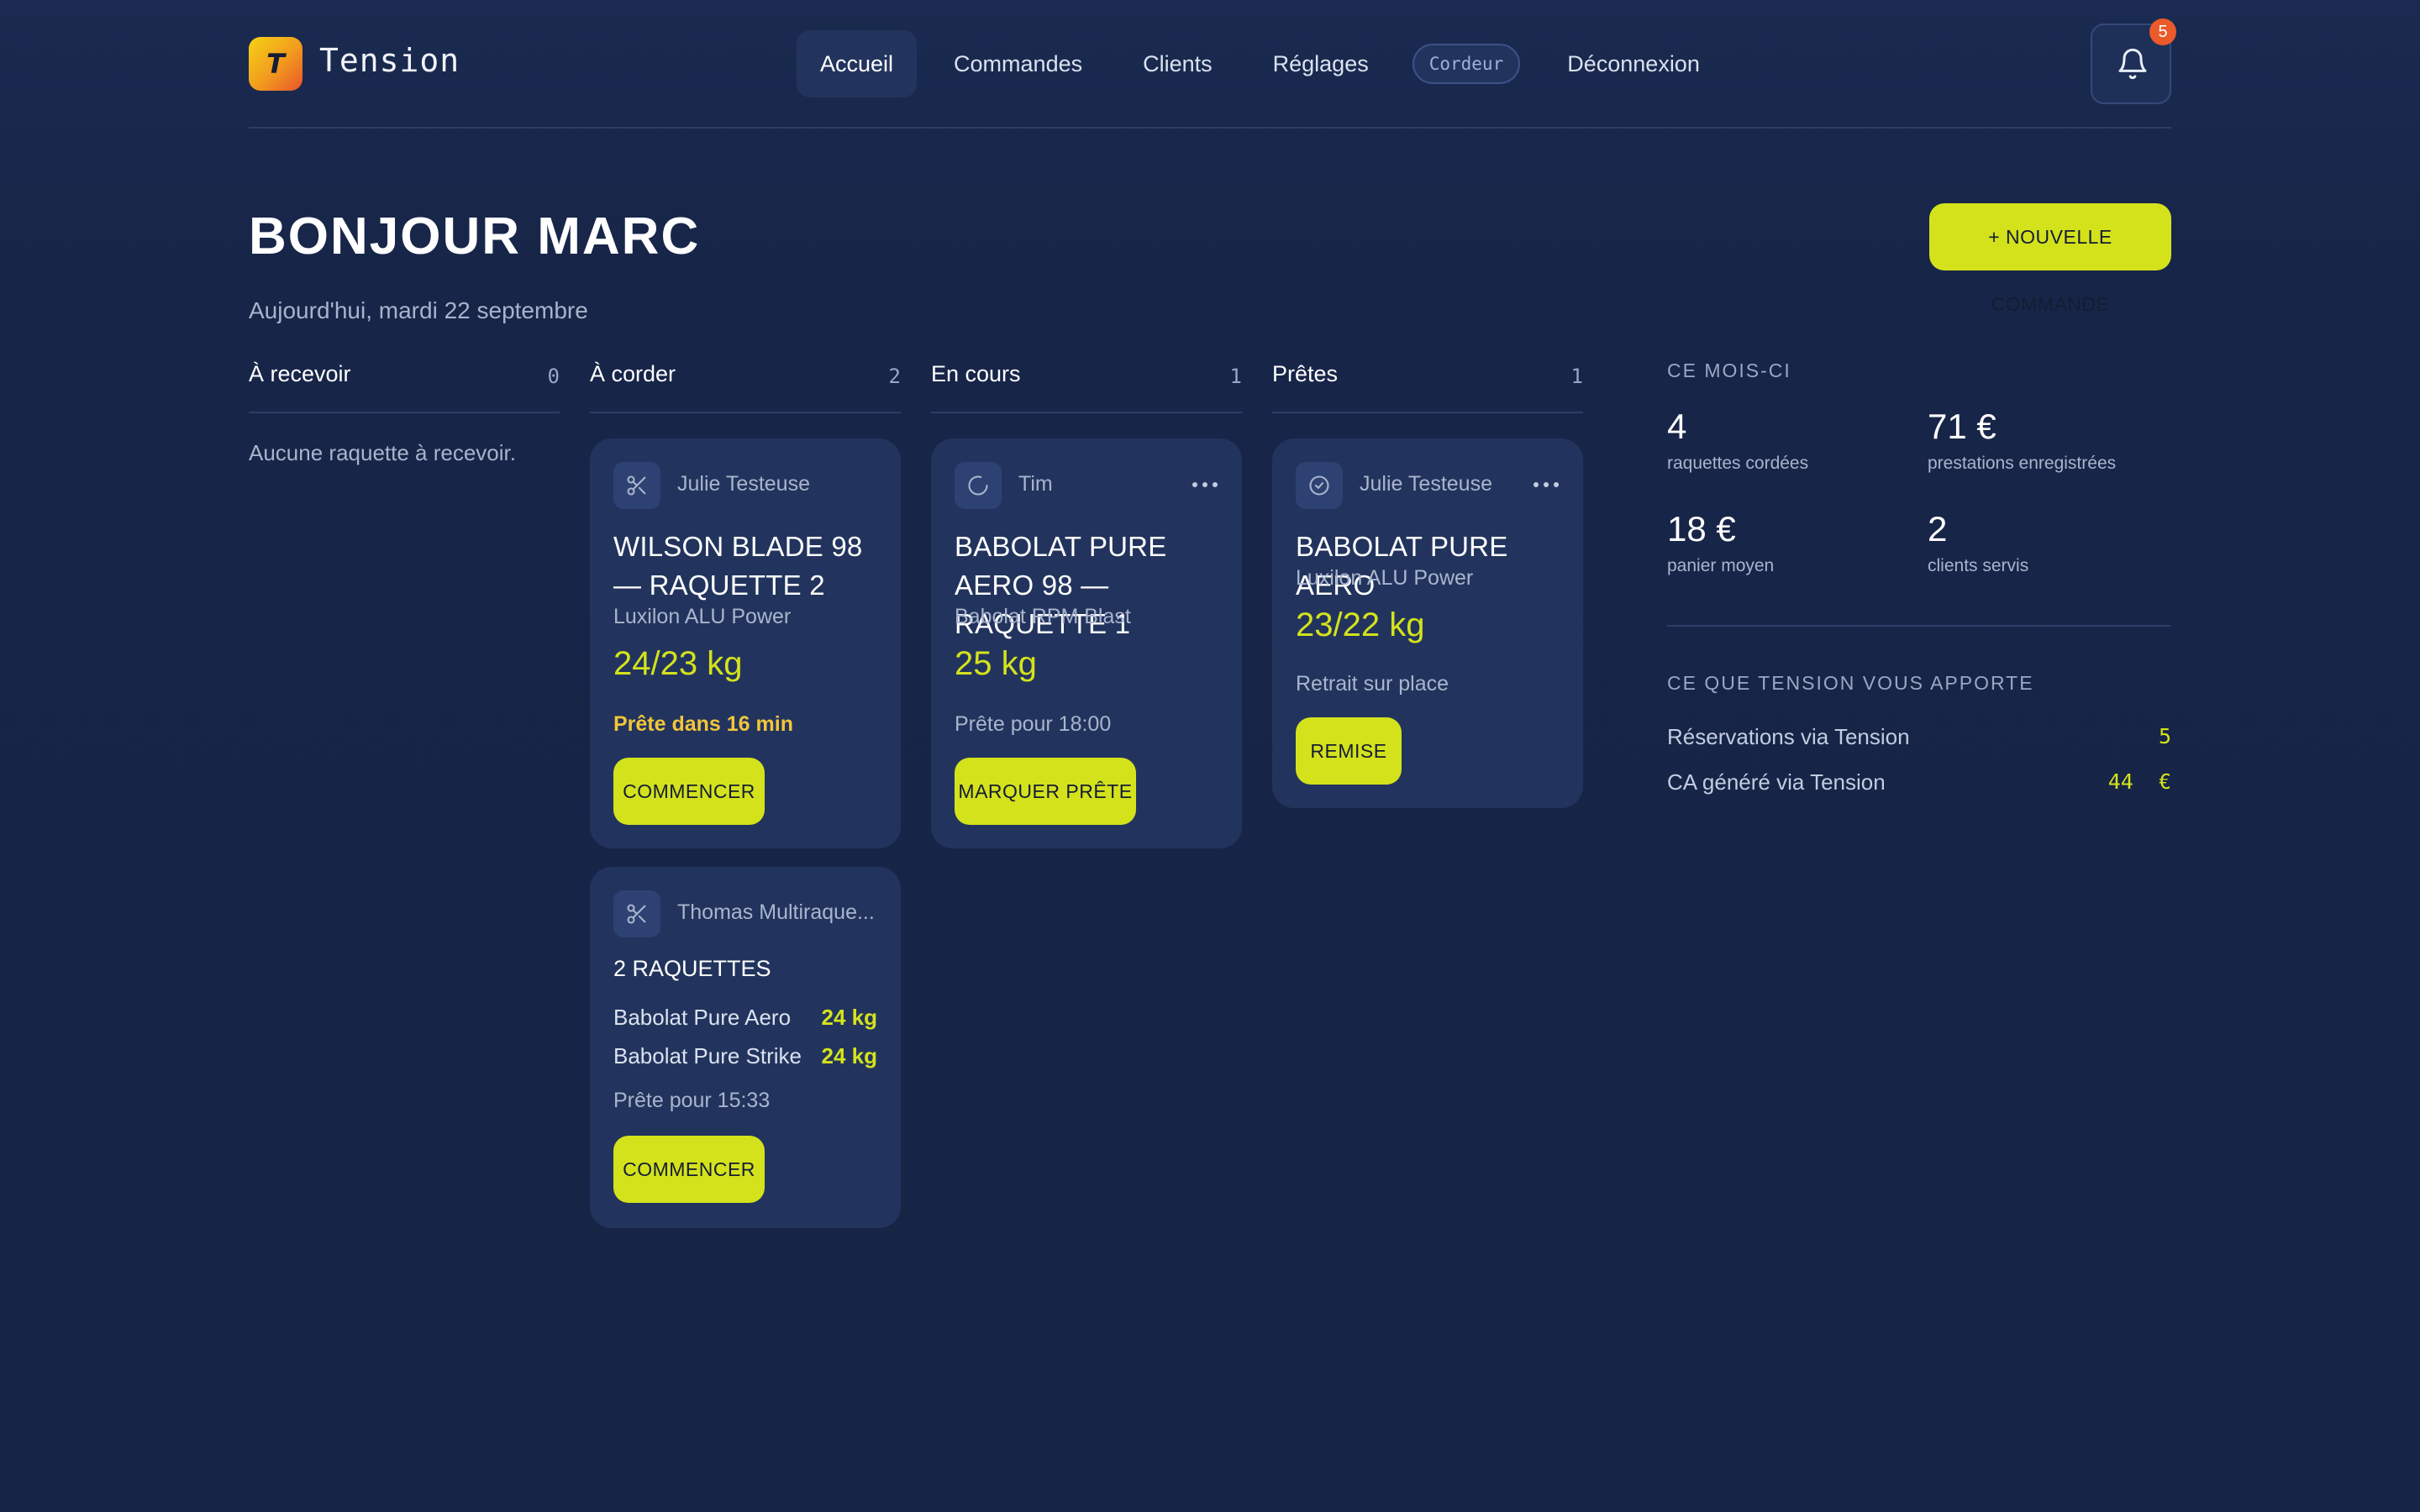  Describe the element at coordinates (1360, 624) in the screenshot. I see `card-tension: 23/22 kg` at that location.